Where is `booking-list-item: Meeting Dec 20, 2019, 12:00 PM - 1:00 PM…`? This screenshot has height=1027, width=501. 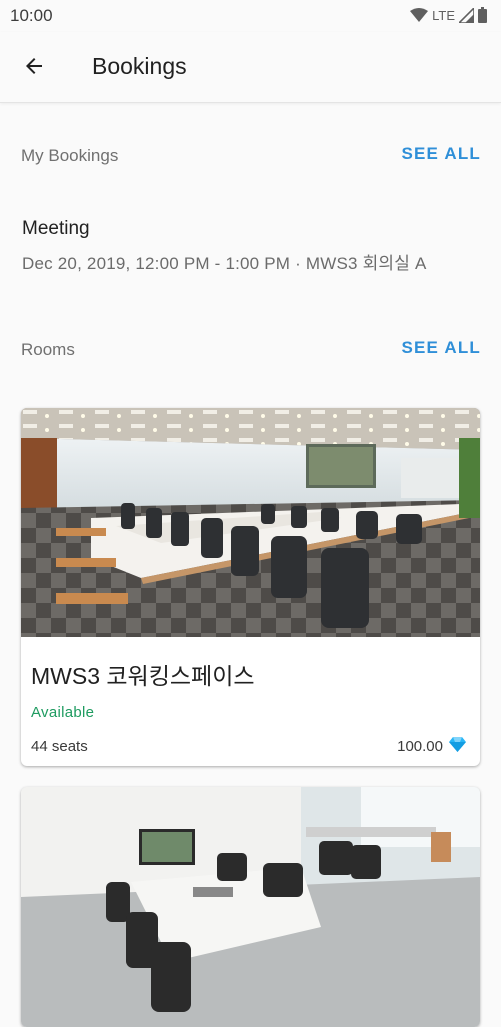
booking-list-item: Meeting Dec 20, 2019, 12:00 PM - 1:00 PM… is located at coordinates (252, 246).